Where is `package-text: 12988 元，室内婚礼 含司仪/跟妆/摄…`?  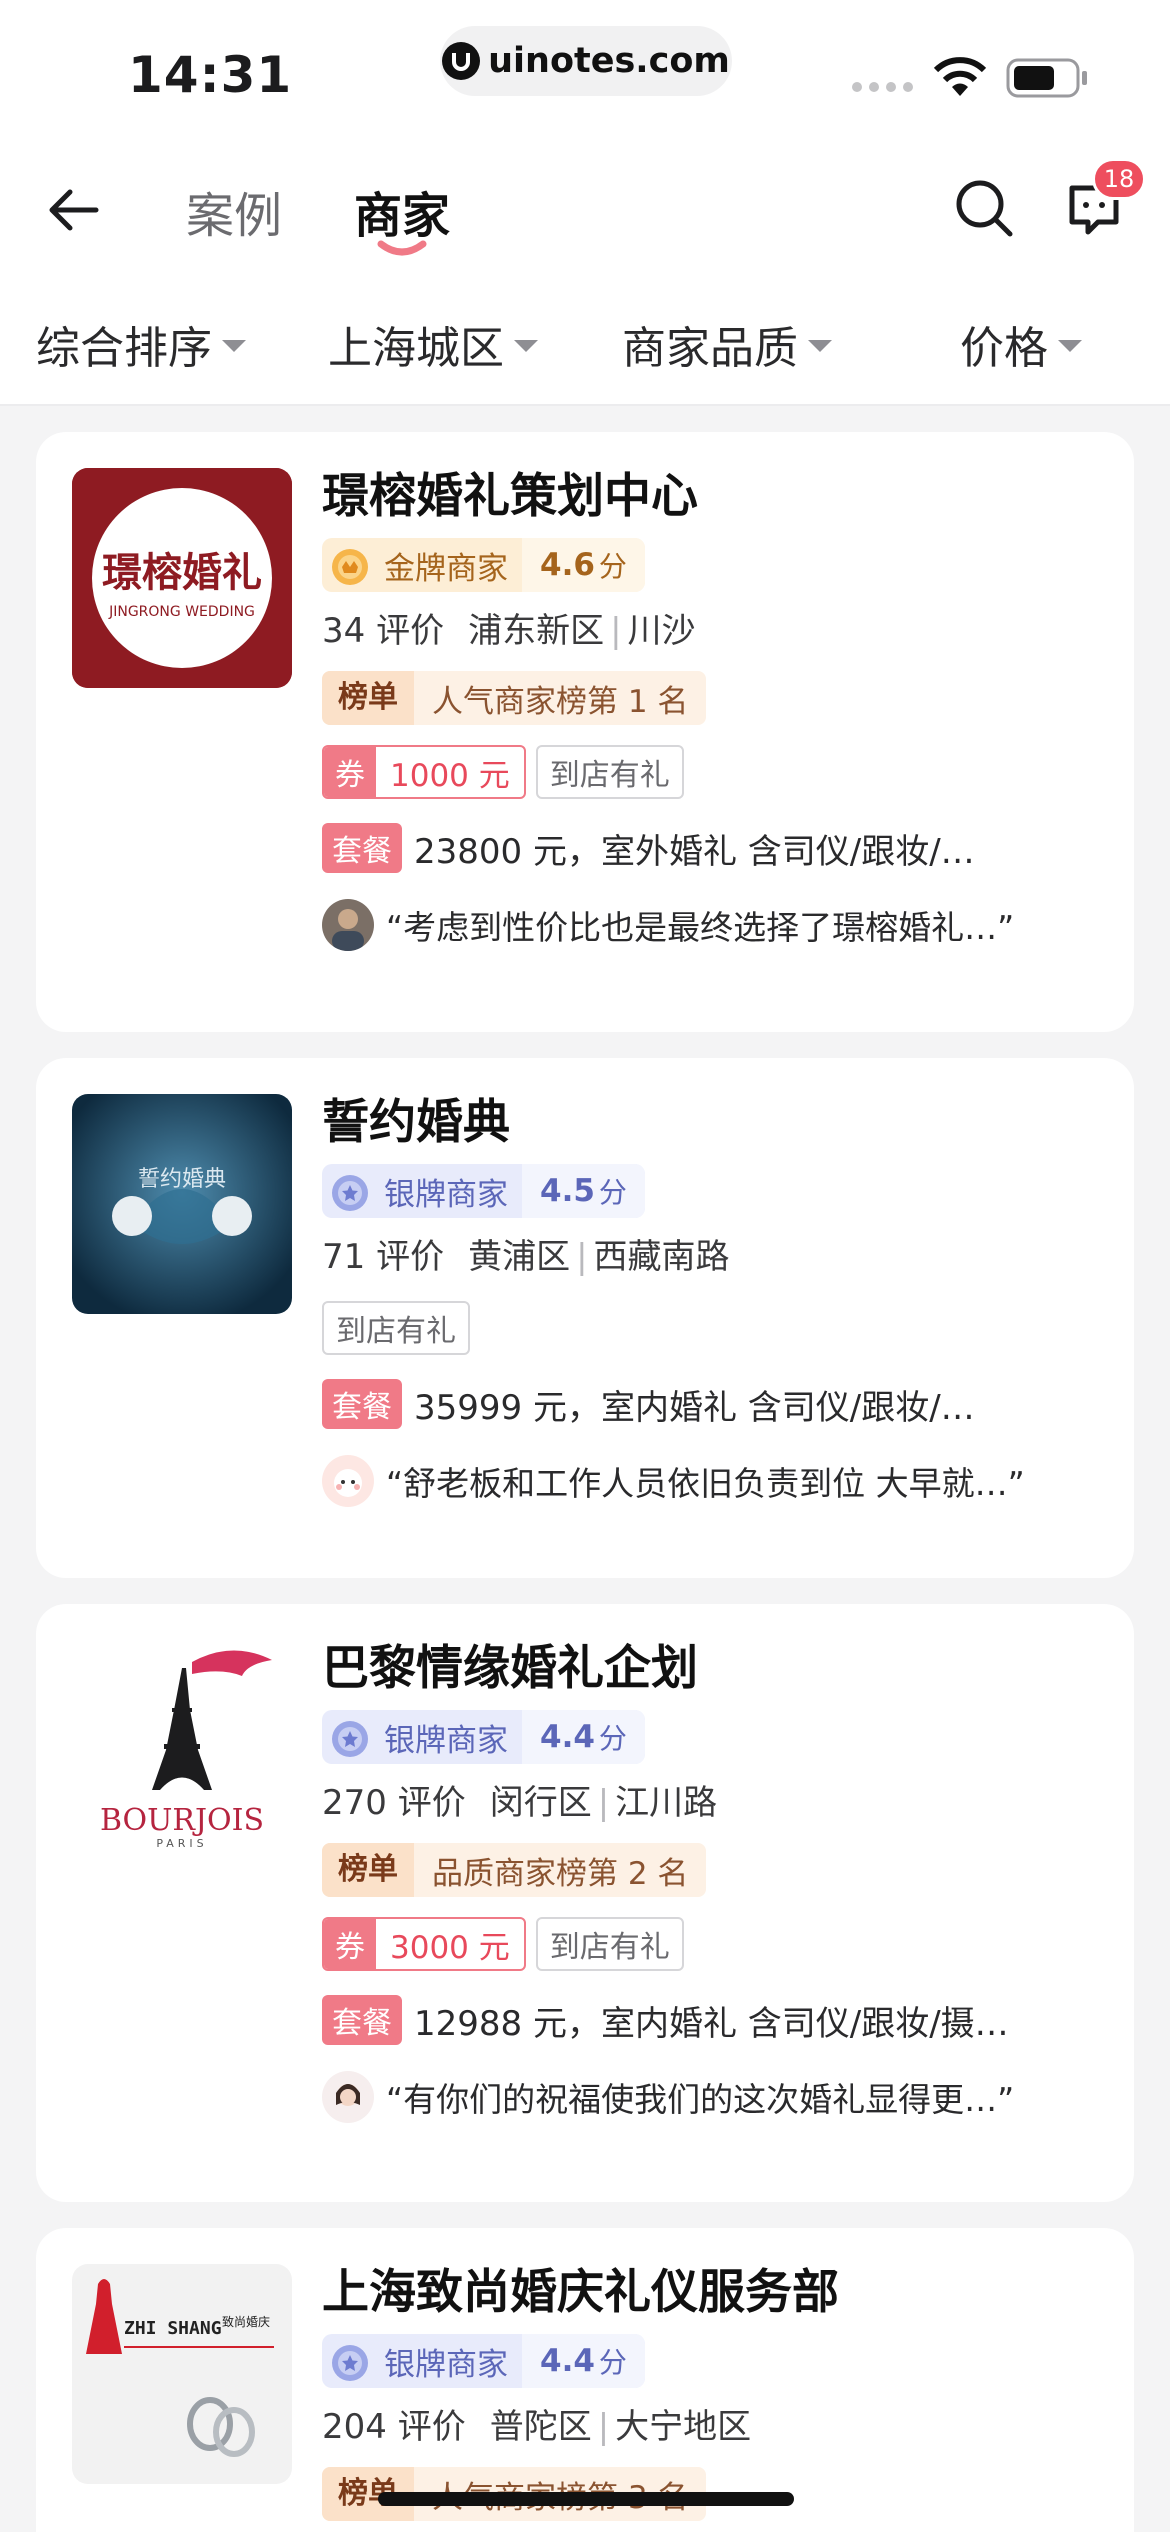 package-text: 12988 元，室内婚礼 含司仪/跟妆/摄… is located at coordinates (711, 2023).